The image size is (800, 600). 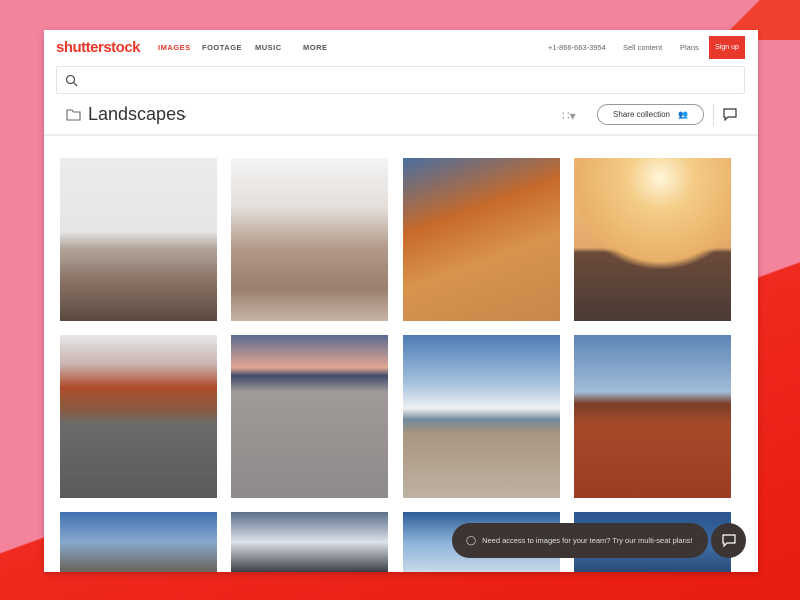 I want to click on logo: shutterstock, so click(x=98, y=47).